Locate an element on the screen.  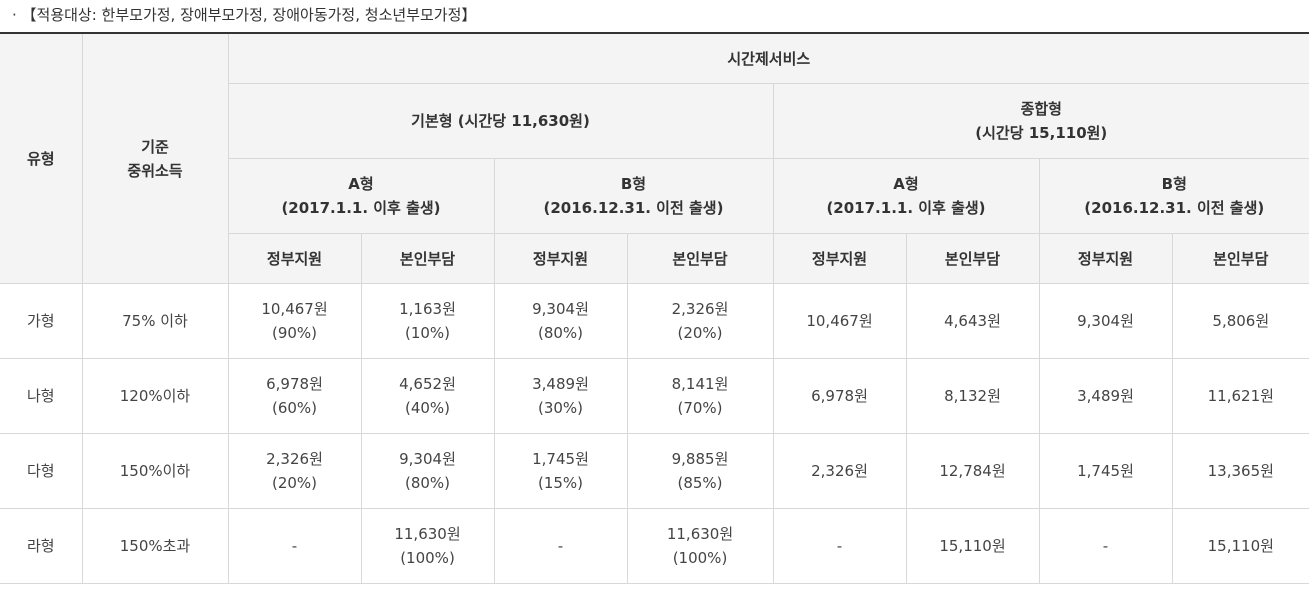
percent: (10%) is located at coordinates (427, 333).